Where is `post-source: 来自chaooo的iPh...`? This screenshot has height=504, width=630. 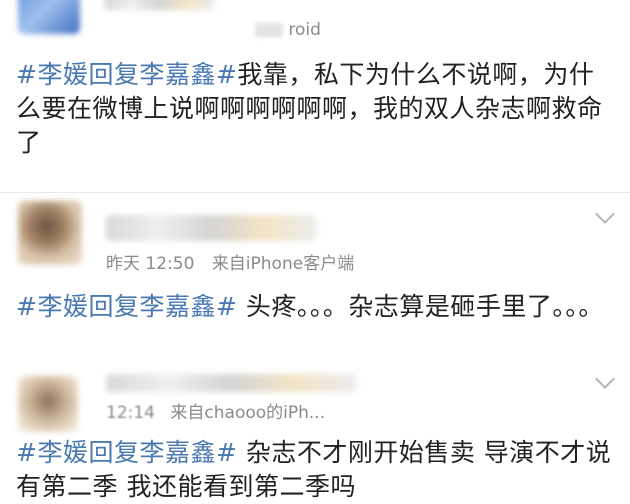 post-source: 来自chaooo的iPh... is located at coordinates (248, 413).